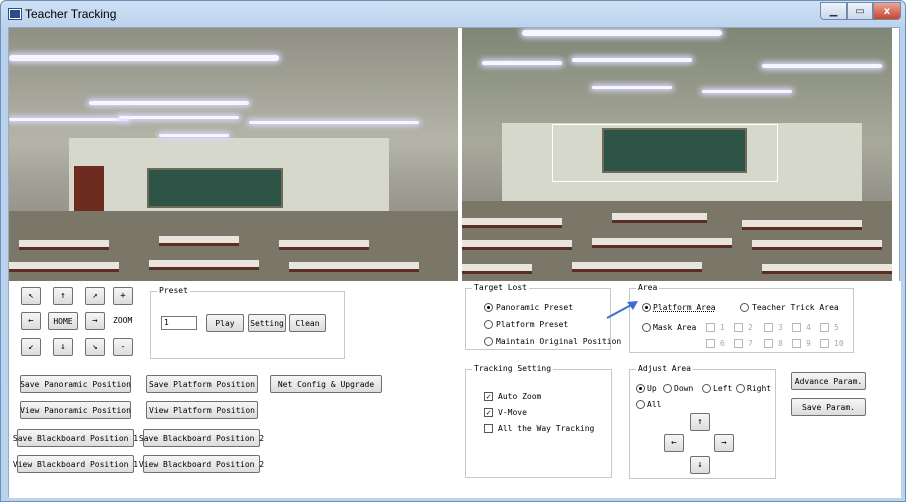 The height and width of the screenshot is (502, 906). I want to click on minimize-button: ▁, so click(833, 11).